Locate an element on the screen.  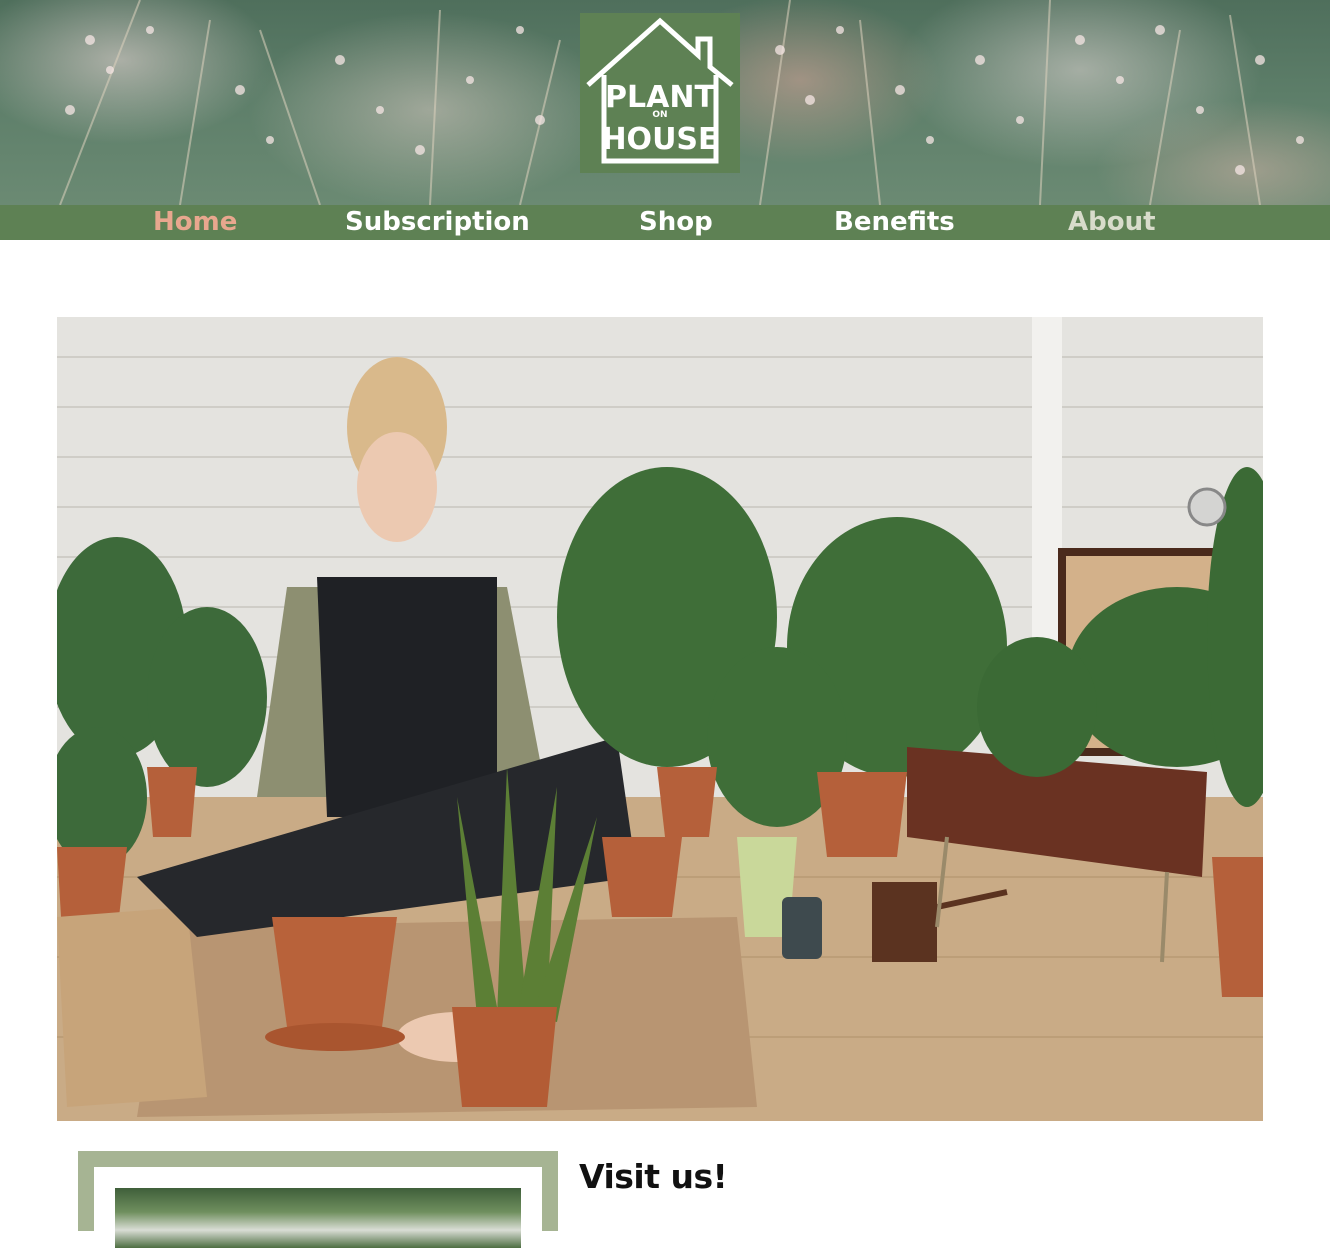
house-logo-icon: PLANT ON HOUSE is located at coordinates (660, 90).